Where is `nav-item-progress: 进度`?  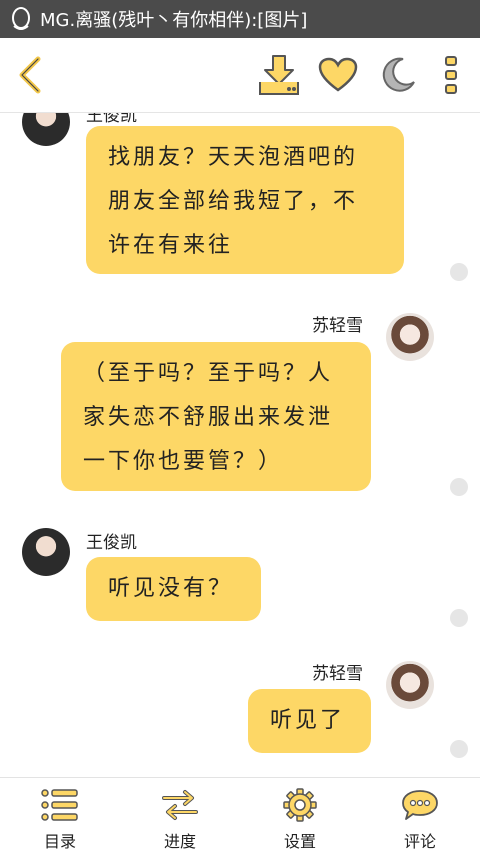
nav-item-progress: 进度 is located at coordinates (180, 816).